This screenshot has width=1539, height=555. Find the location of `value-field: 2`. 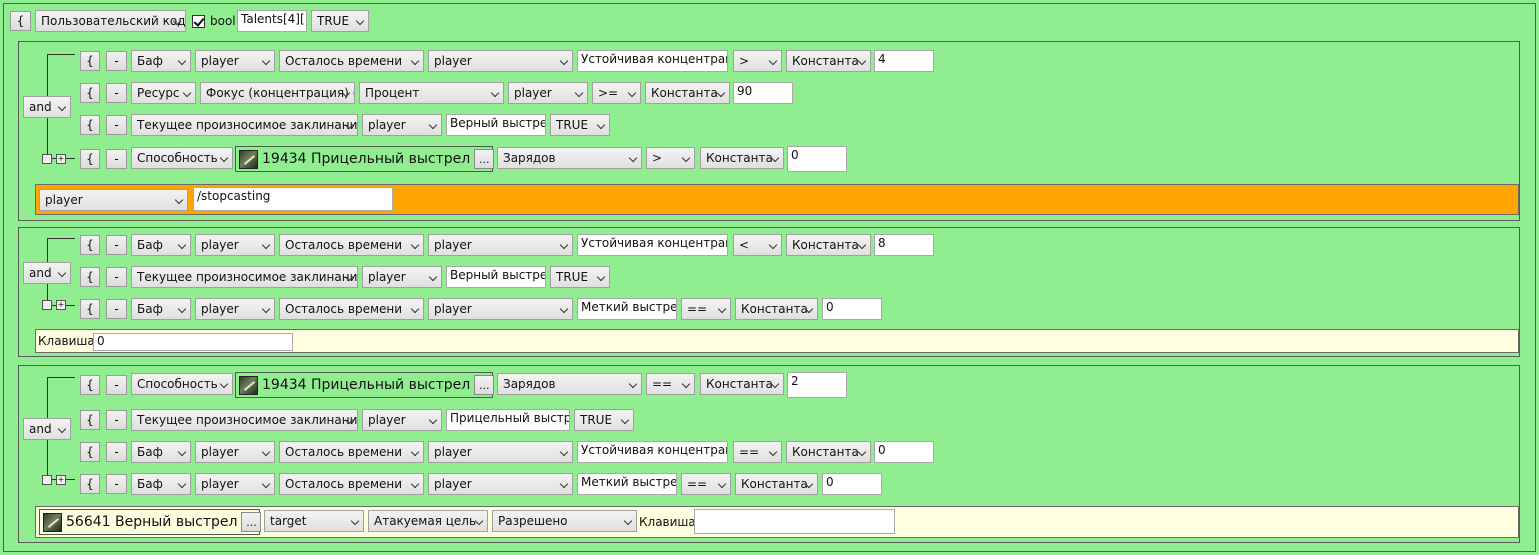

value-field: 2 is located at coordinates (817, 385).